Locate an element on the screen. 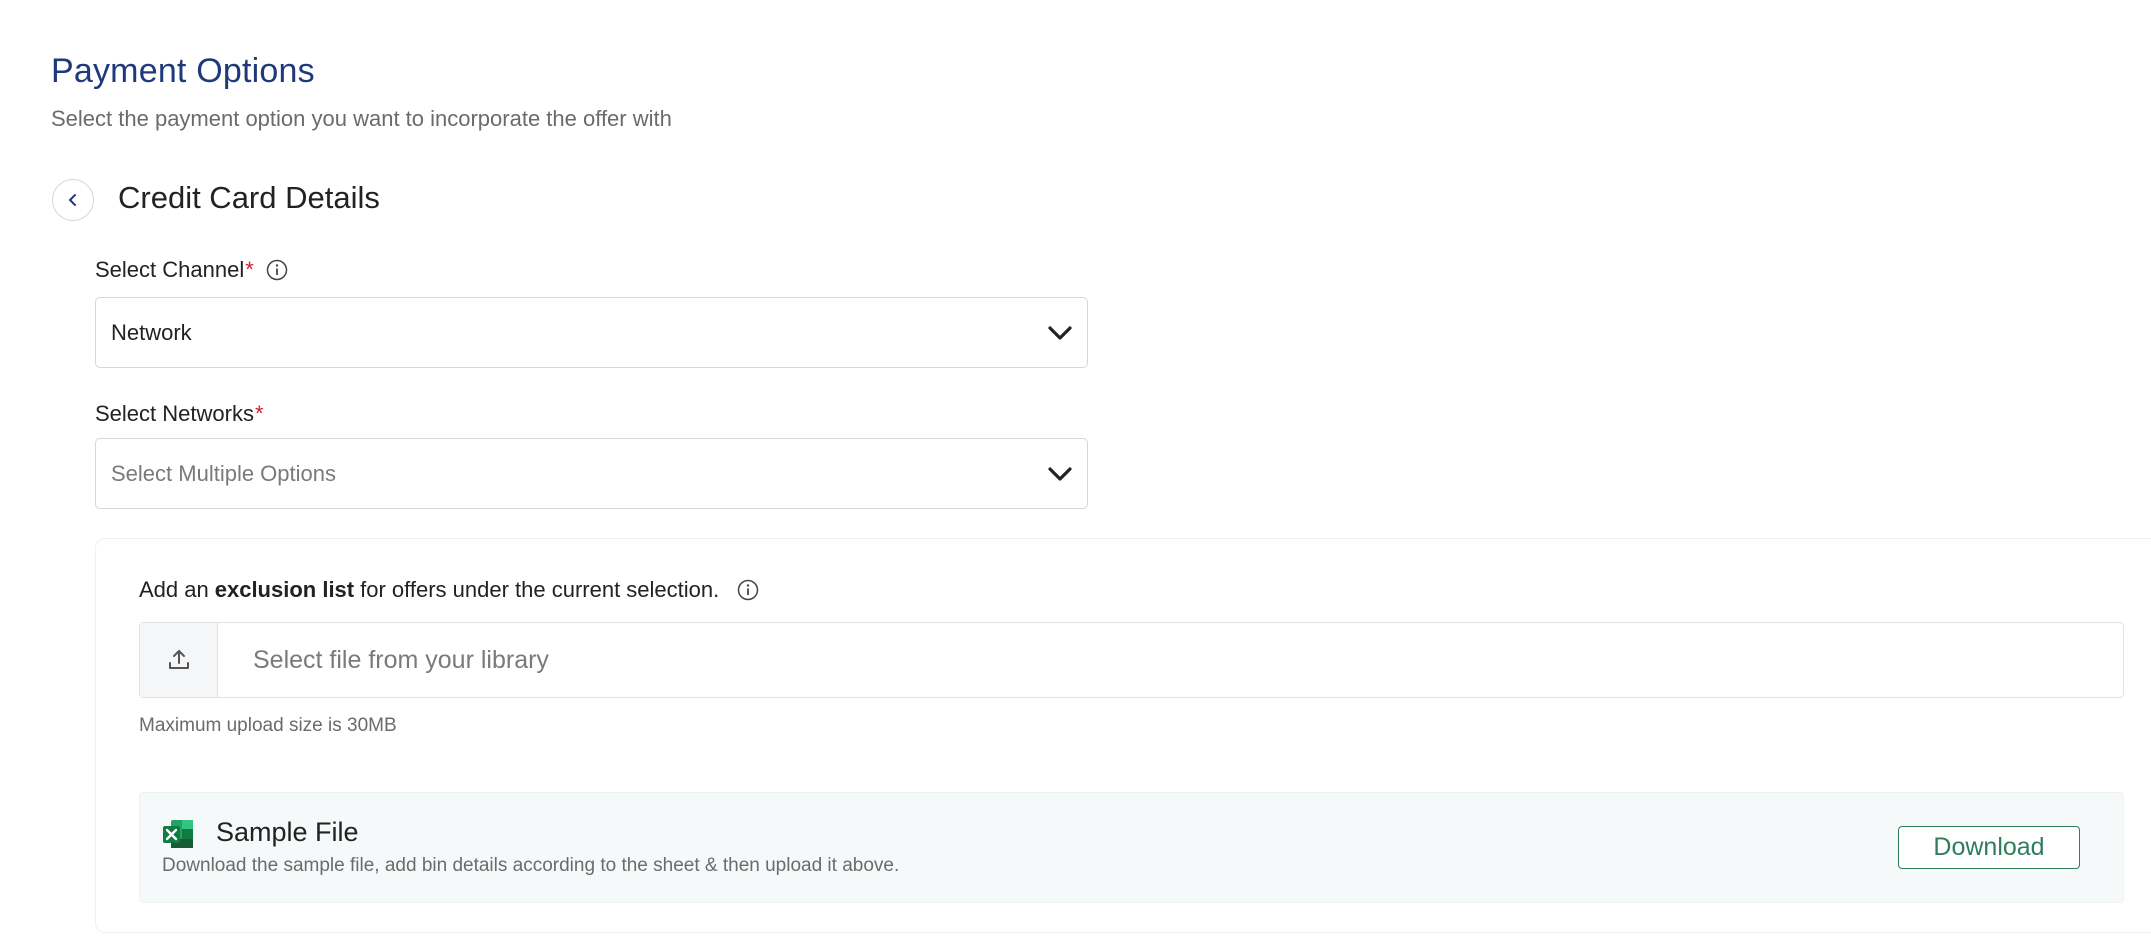 The height and width of the screenshot is (940, 2151). file-upload-field: Select file from your library is located at coordinates (1131, 660).